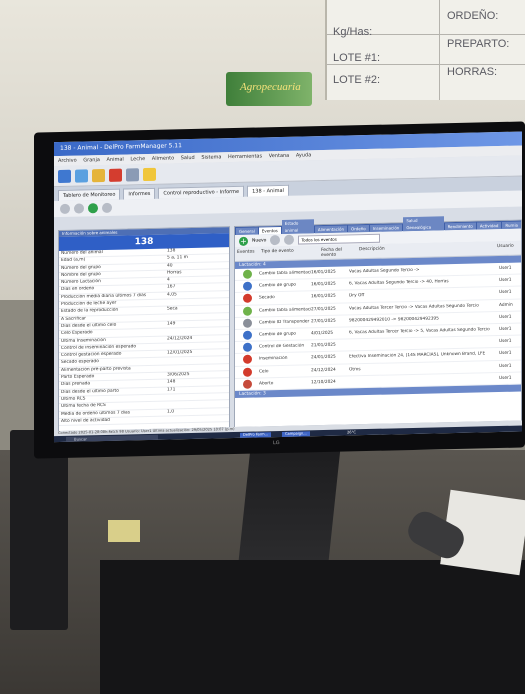 The image size is (525, 694). What do you see at coordinates (355, 369) in the screenshot?
I see `event-description: Otros` at bounding box center [355, 369].